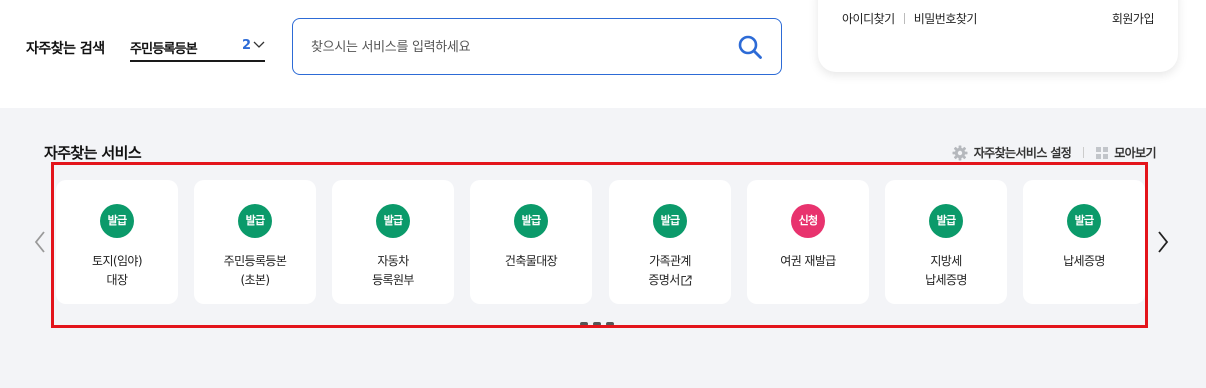 The image size is (1206, 388). I want to click on frequent-search-label: 자주찾는 검색, so click(65, 49).